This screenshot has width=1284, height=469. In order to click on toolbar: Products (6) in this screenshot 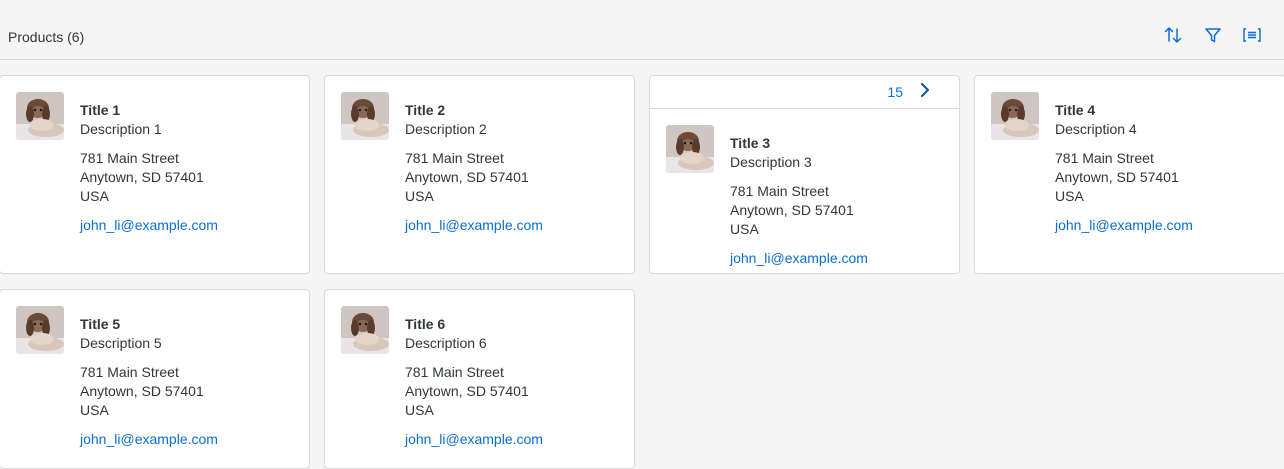, I will do `click(642, 30)`.